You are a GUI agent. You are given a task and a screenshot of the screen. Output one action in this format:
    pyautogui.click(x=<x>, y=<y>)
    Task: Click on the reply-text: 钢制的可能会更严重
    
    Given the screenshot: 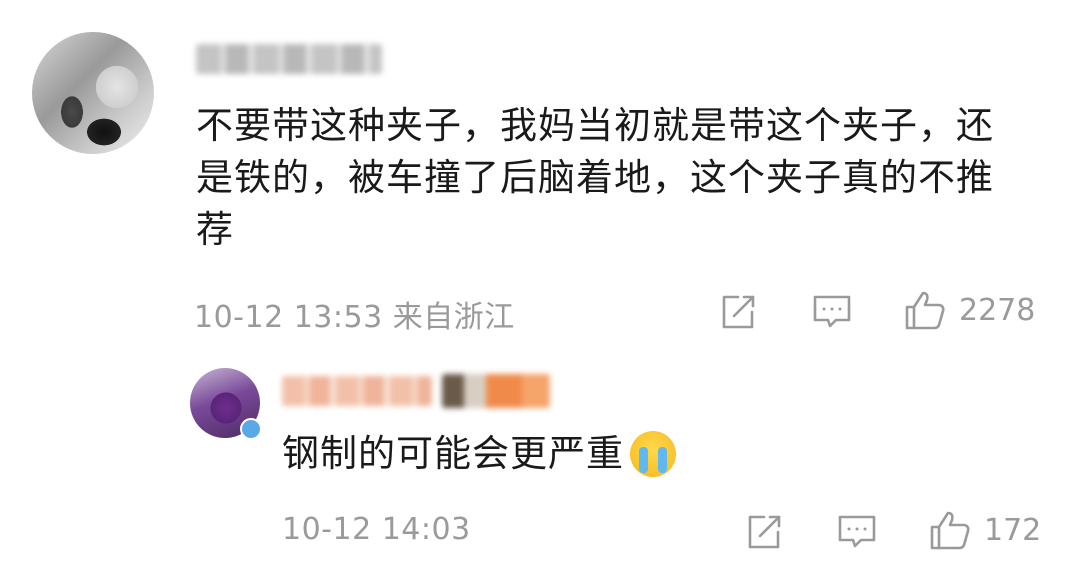 What is the action you would take?
    pyautogui.click(x=632, y=454)
    